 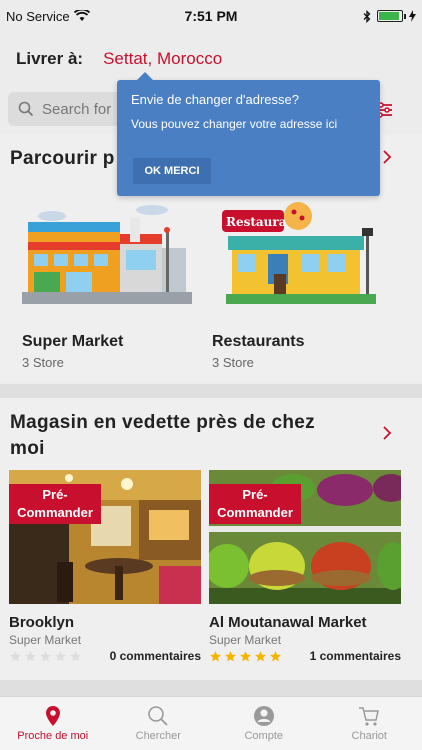 I want to click on tab-label: Compte, so click(x=264, y=736).